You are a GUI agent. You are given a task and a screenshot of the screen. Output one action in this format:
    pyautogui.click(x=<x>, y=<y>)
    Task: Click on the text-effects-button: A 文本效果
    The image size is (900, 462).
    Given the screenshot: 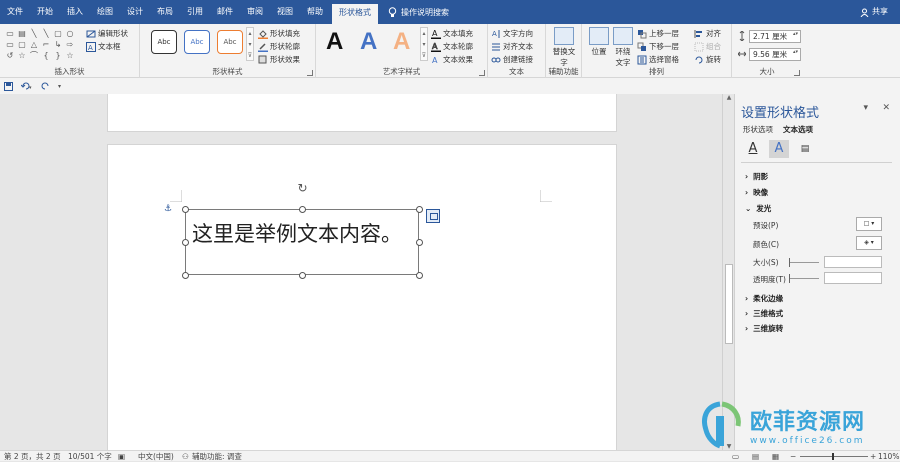 What is the action you would take?
    pyautogui.click(x=452, y=59)
    